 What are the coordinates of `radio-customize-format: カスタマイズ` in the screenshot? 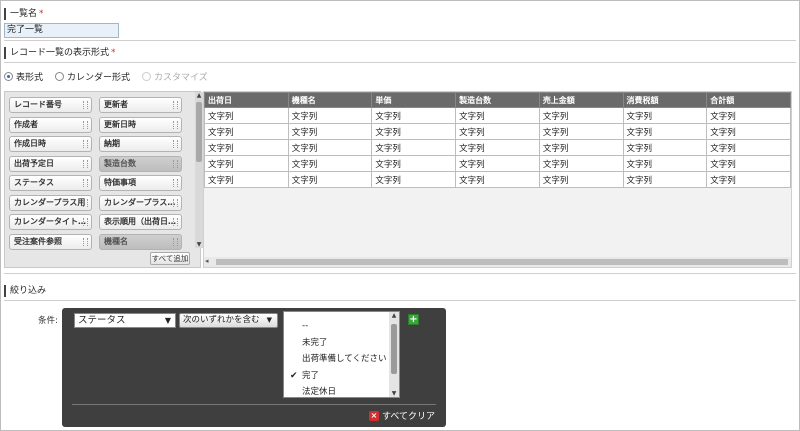 It's located at (175, 76).